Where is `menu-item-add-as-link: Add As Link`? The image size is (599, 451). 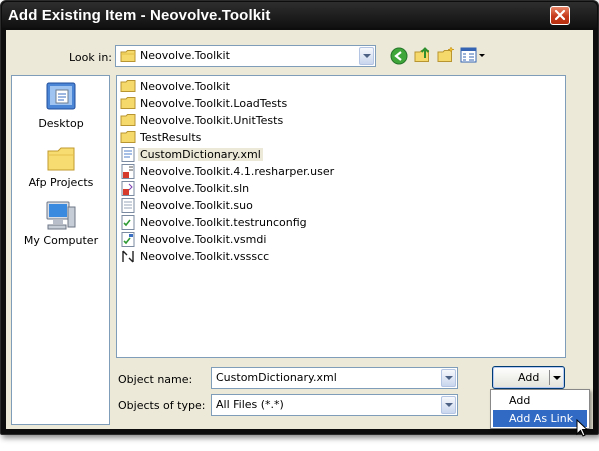
menu-item-add-as-link: Add As Link is located at coordinates (540, 418).